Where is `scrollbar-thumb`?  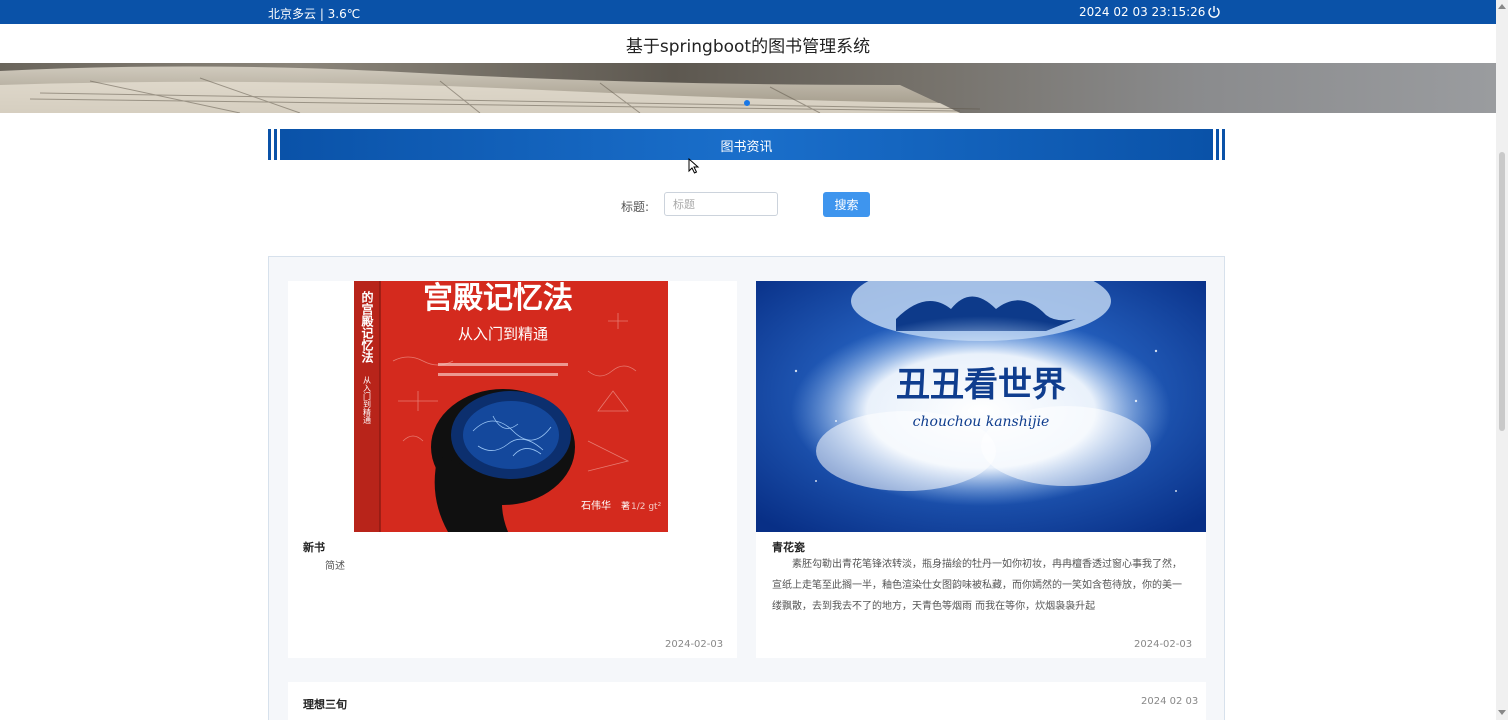 scrollbar-thumb is located at coordinates (1502, 291).